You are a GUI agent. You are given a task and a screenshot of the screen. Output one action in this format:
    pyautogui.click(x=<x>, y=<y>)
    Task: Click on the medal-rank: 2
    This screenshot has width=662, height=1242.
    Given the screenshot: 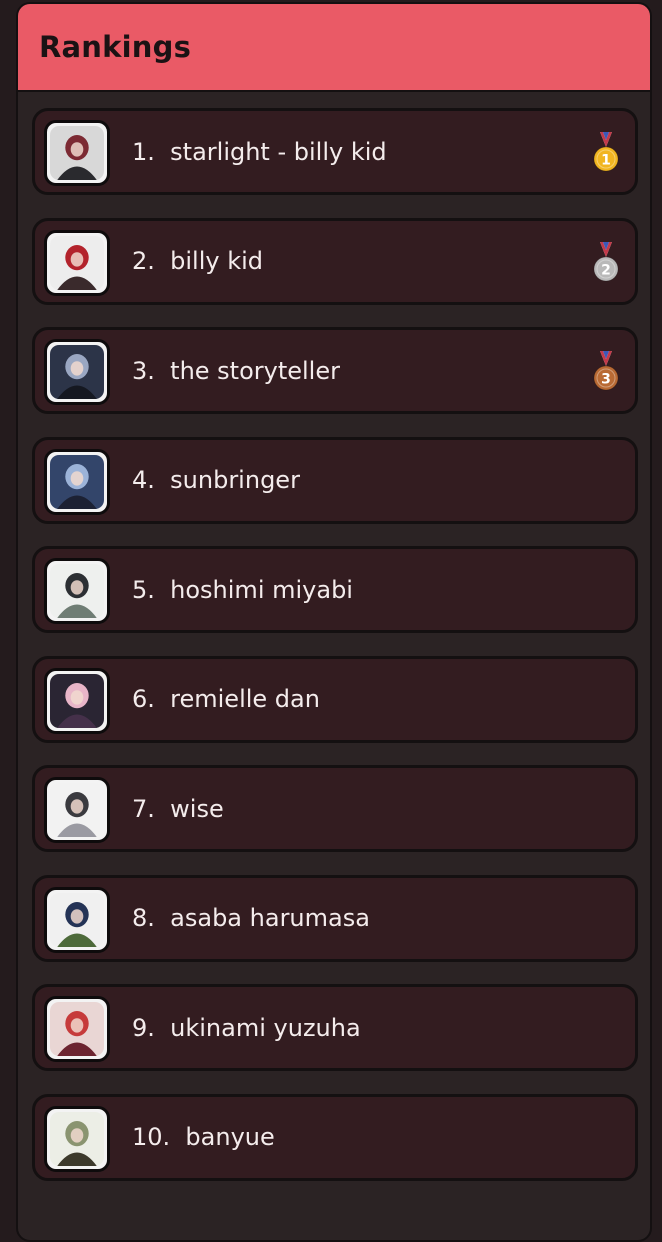 What is the action you would take?
    pyautogui.click(x=606, y=270)
    